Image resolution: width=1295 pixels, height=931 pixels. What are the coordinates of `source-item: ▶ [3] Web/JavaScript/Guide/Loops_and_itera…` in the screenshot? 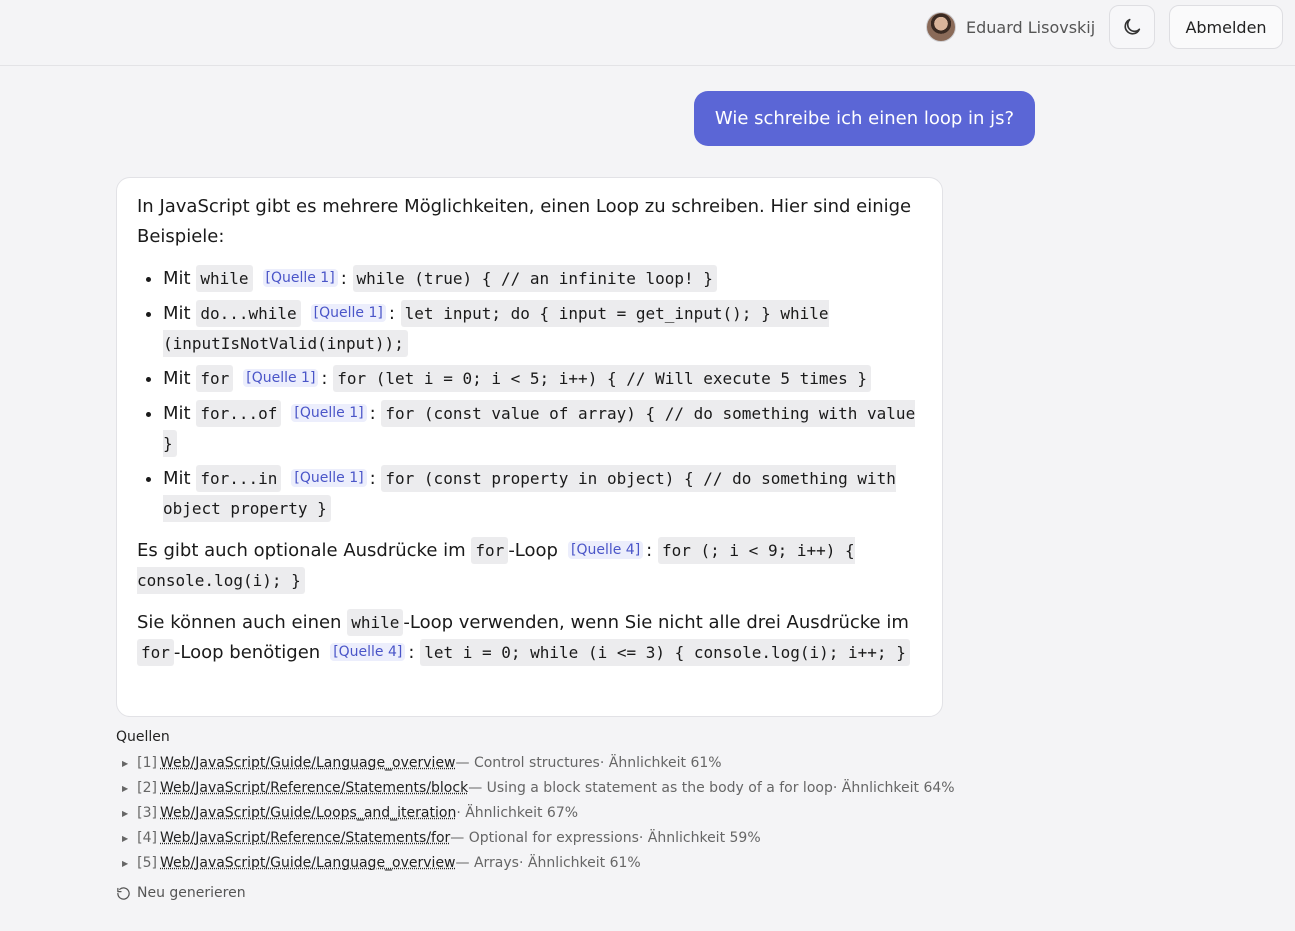 It's located at (572, 813).